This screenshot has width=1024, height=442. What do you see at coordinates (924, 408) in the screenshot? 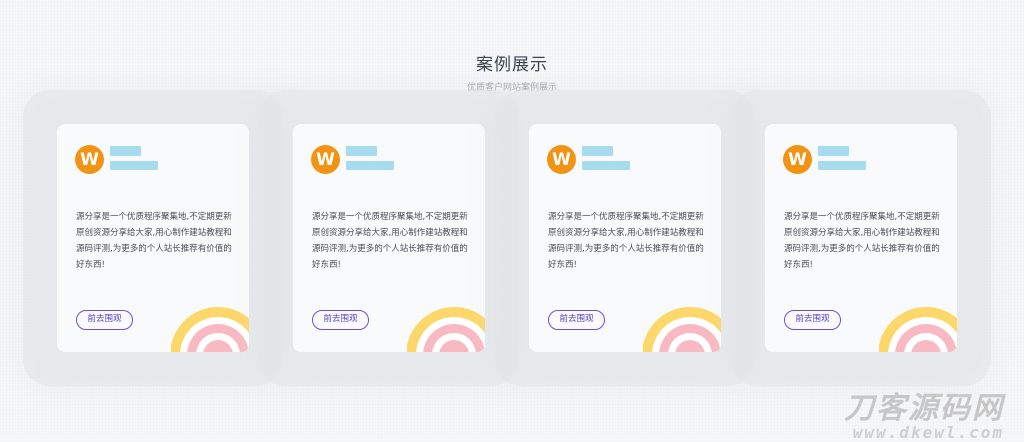
I see `watermark-brand: 刀客源码网` at bounding box center [924, 408].